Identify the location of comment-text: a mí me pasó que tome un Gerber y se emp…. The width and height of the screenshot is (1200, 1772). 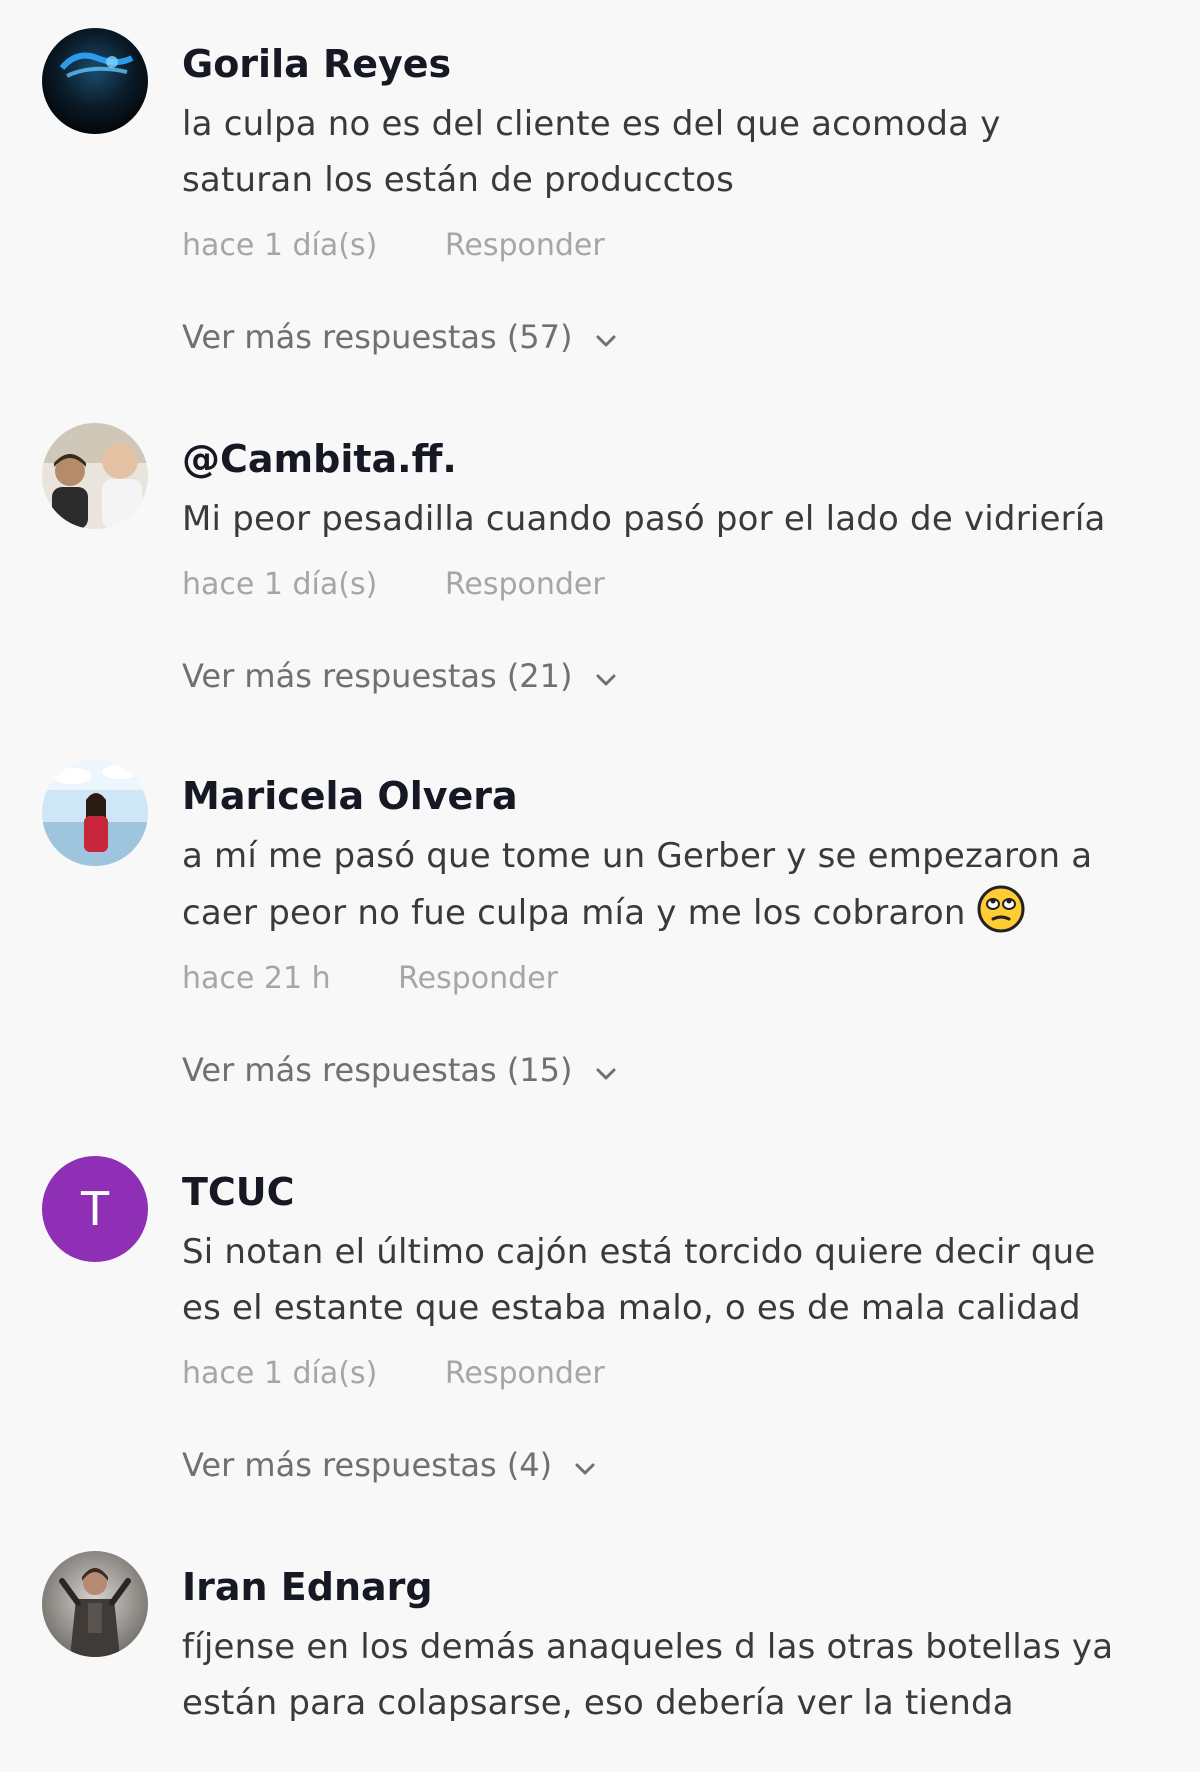
(637, 885).